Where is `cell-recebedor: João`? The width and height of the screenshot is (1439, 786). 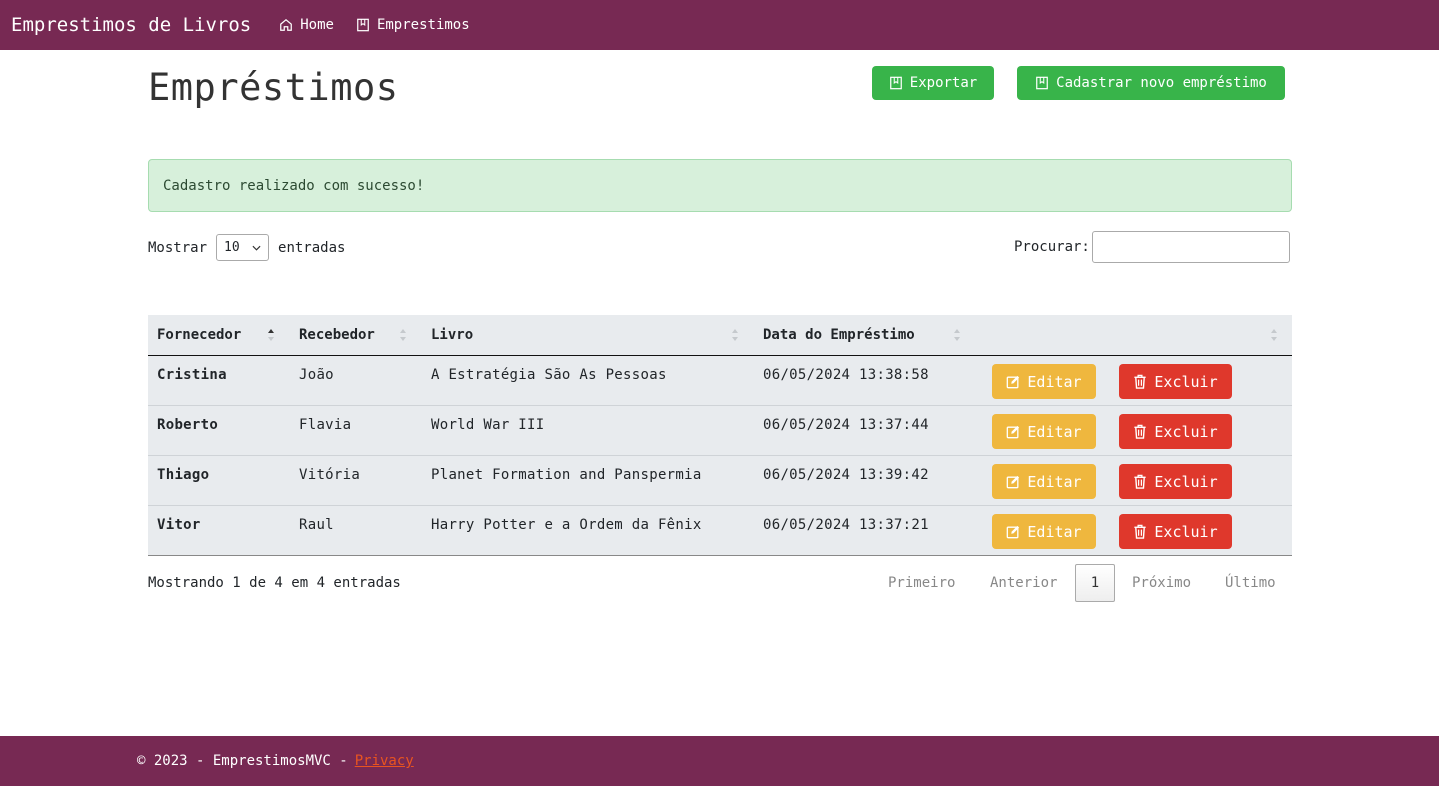 cell-recebedor: João is located at coordinates (316, 375).